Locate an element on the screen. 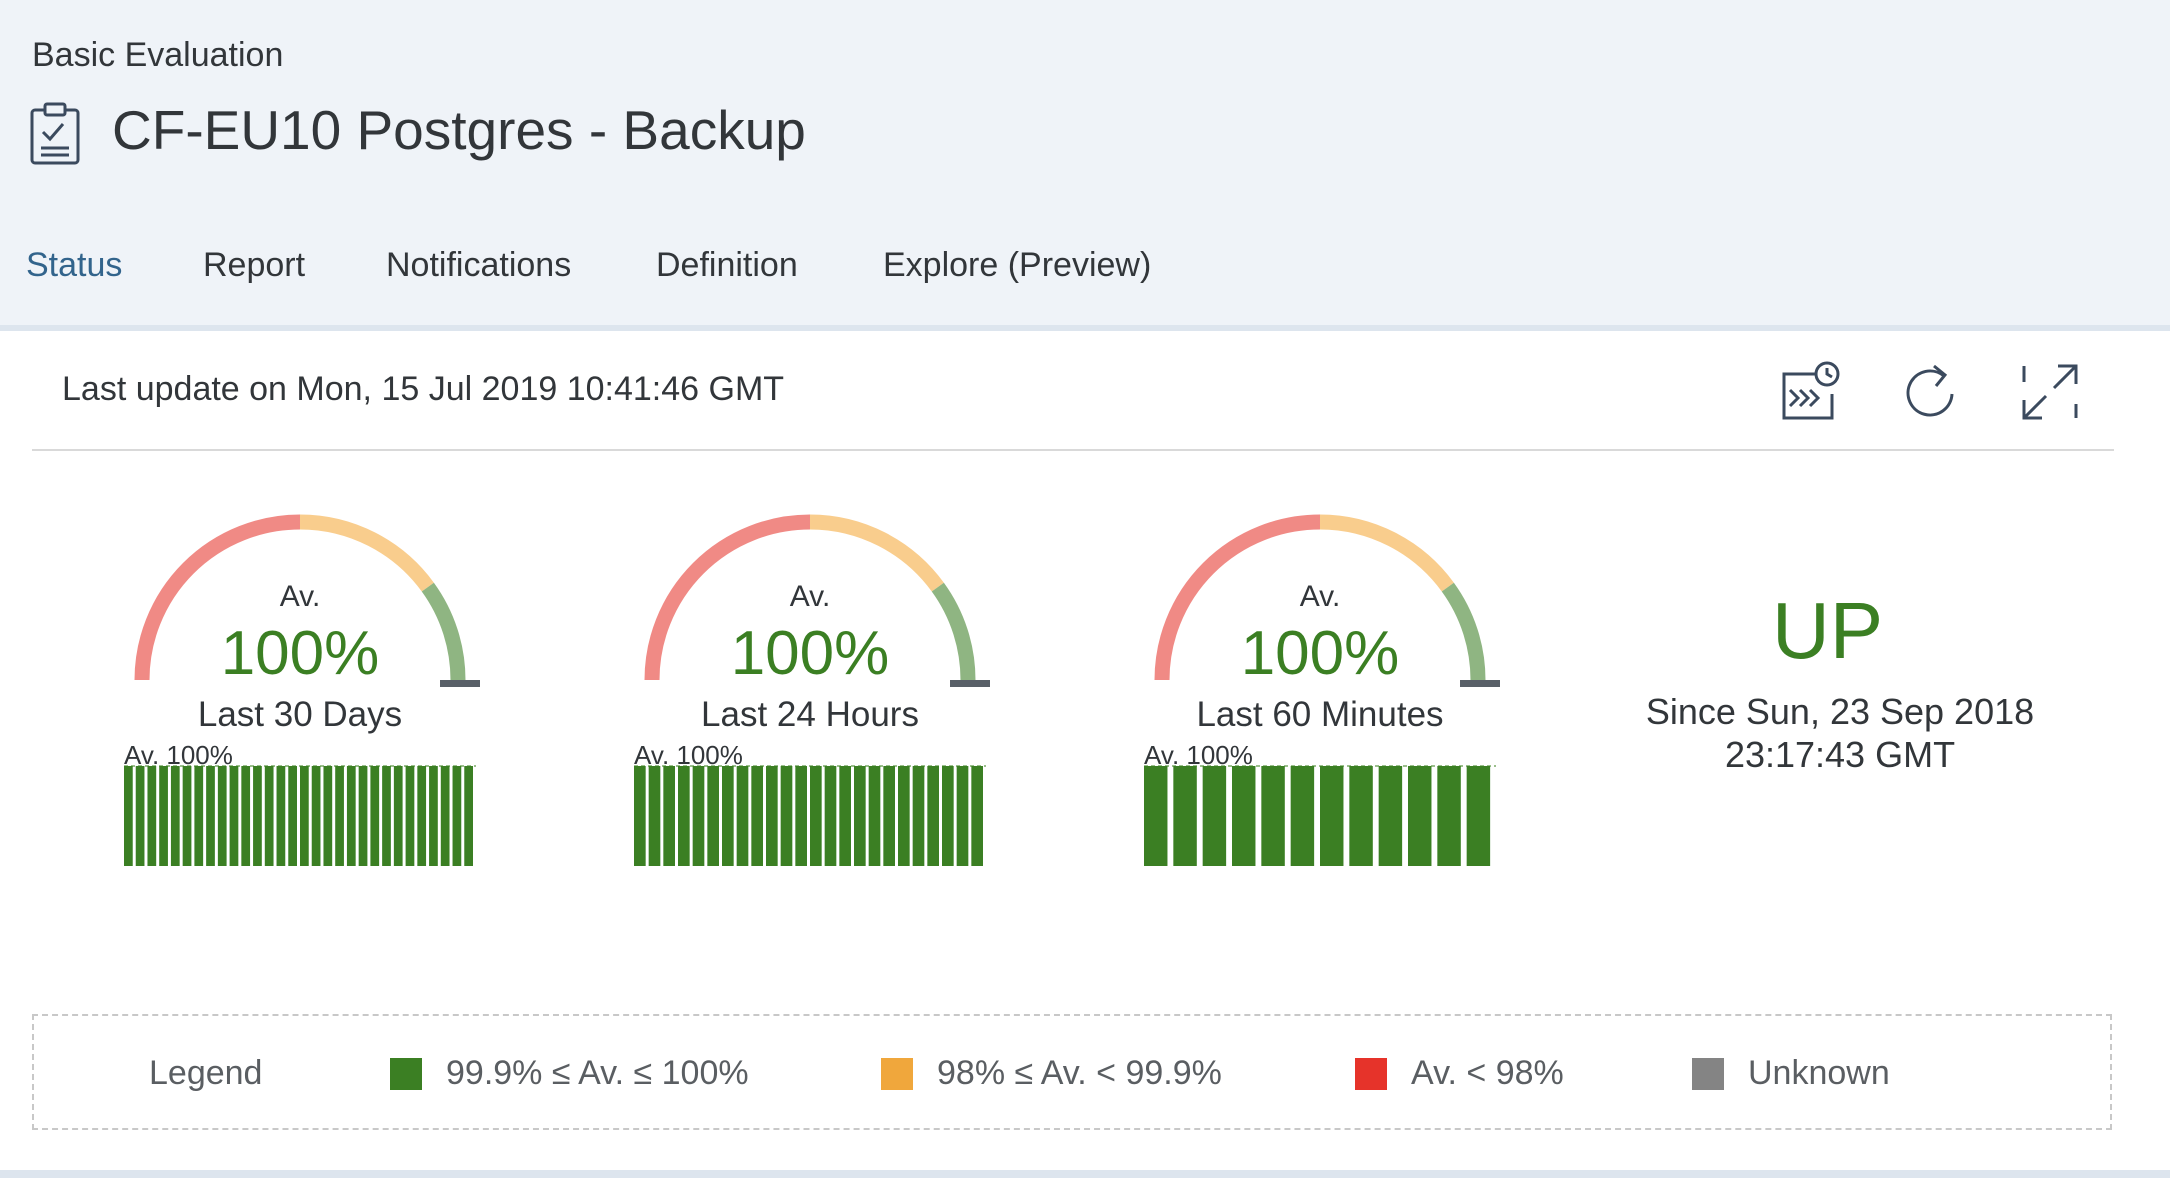  gauge-period-label: Last 30 Days is located at coordinates (300, 714).